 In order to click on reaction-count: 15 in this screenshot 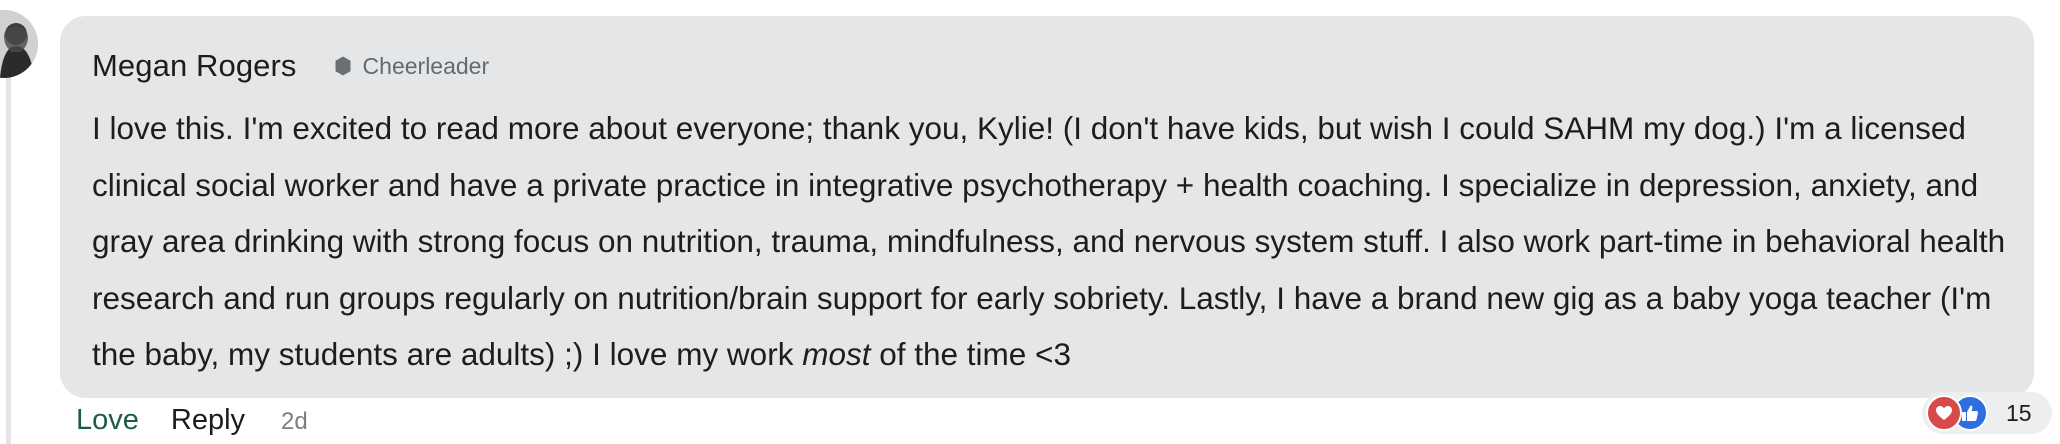, I will do `click(2019, 412)`.